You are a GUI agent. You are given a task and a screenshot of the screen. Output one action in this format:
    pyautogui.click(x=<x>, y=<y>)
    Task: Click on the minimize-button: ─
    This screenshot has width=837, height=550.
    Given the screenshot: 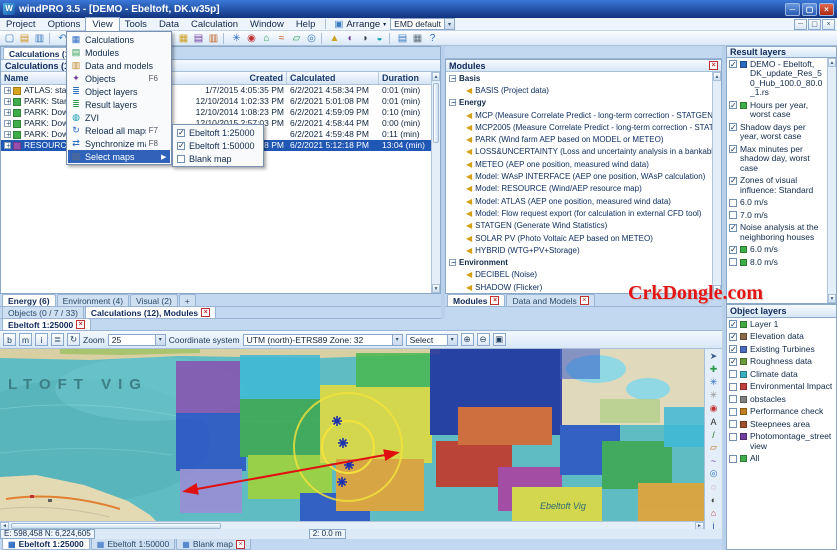 What is the action you would take?
    pyautogui.click(x=792, y=9)
    